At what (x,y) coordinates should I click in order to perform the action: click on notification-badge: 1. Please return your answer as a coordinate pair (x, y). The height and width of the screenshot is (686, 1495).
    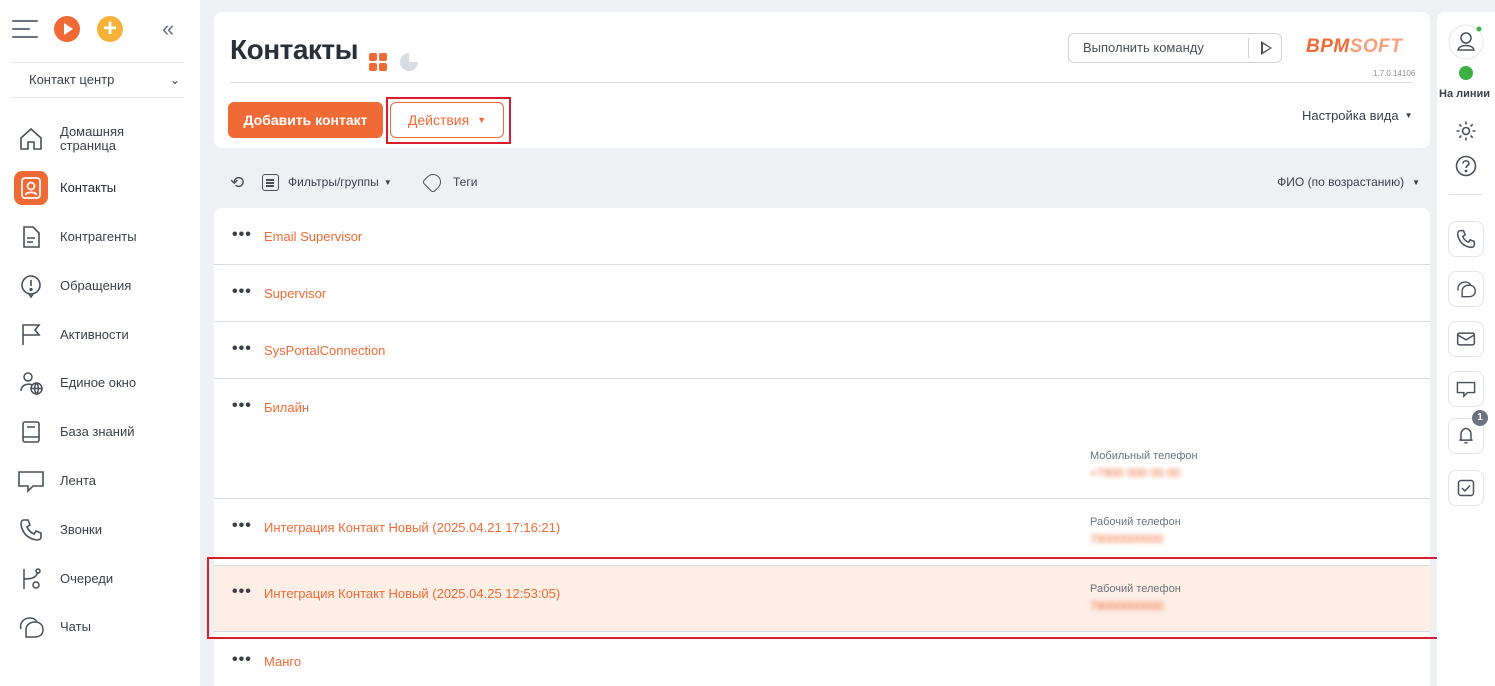
    Looking at the image, I should click on (1480, 418).